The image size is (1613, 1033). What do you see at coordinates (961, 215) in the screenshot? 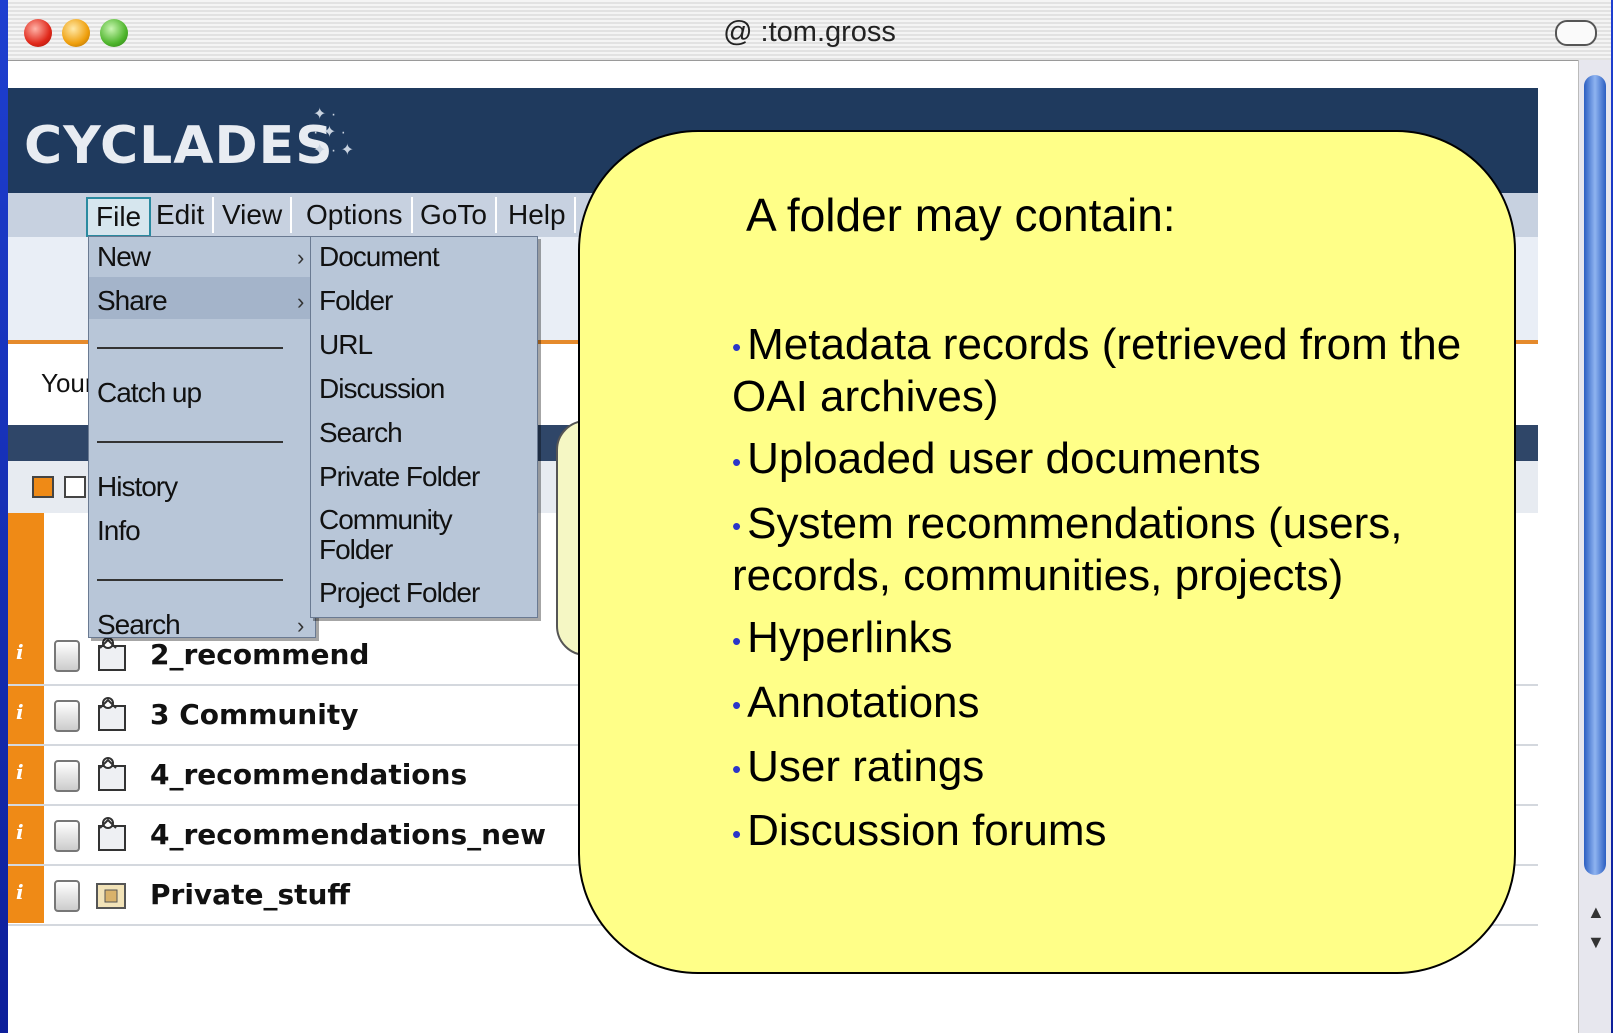
I see `callout-title: A folder may contain:` at bounding box center [961, 215].